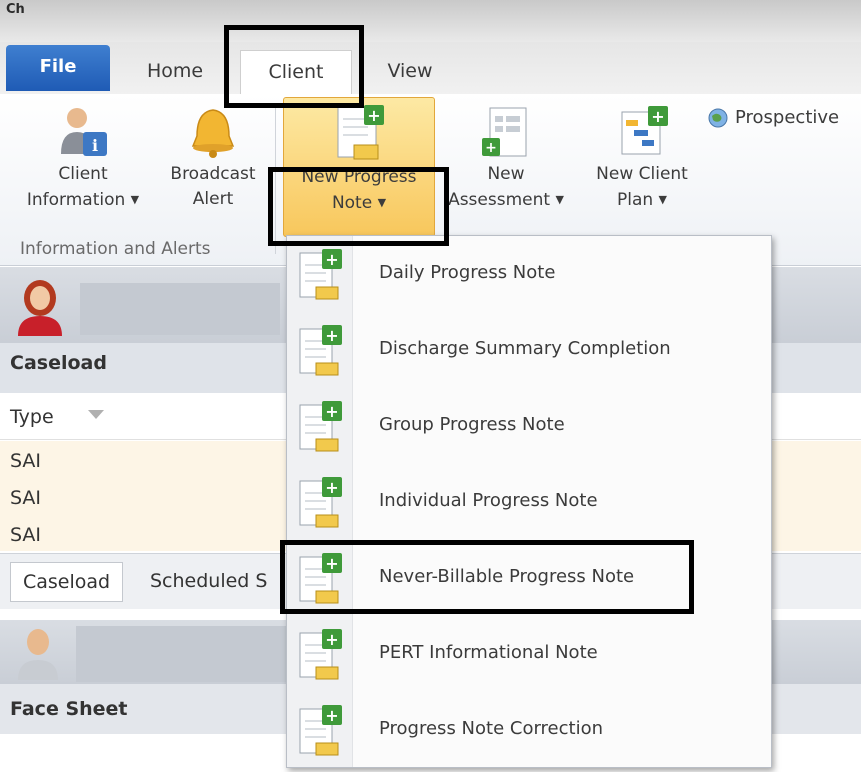 This screenshot has width=861, height=772. What do you see at coordinates (115, 249) in the screenshot?
I see `ribbon-group-label: Information and Alerts` at bounding box center [115, 249].